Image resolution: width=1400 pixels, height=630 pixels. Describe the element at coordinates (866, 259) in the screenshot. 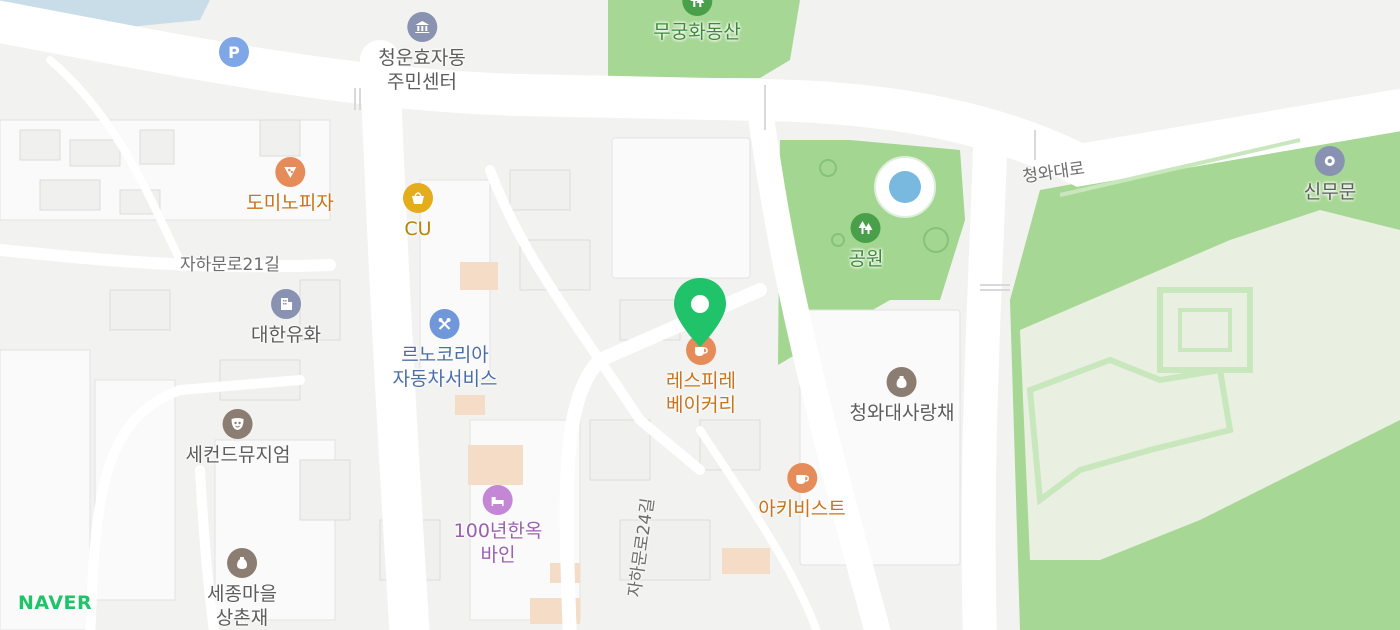

I see `poi-label: 공원` at that location.